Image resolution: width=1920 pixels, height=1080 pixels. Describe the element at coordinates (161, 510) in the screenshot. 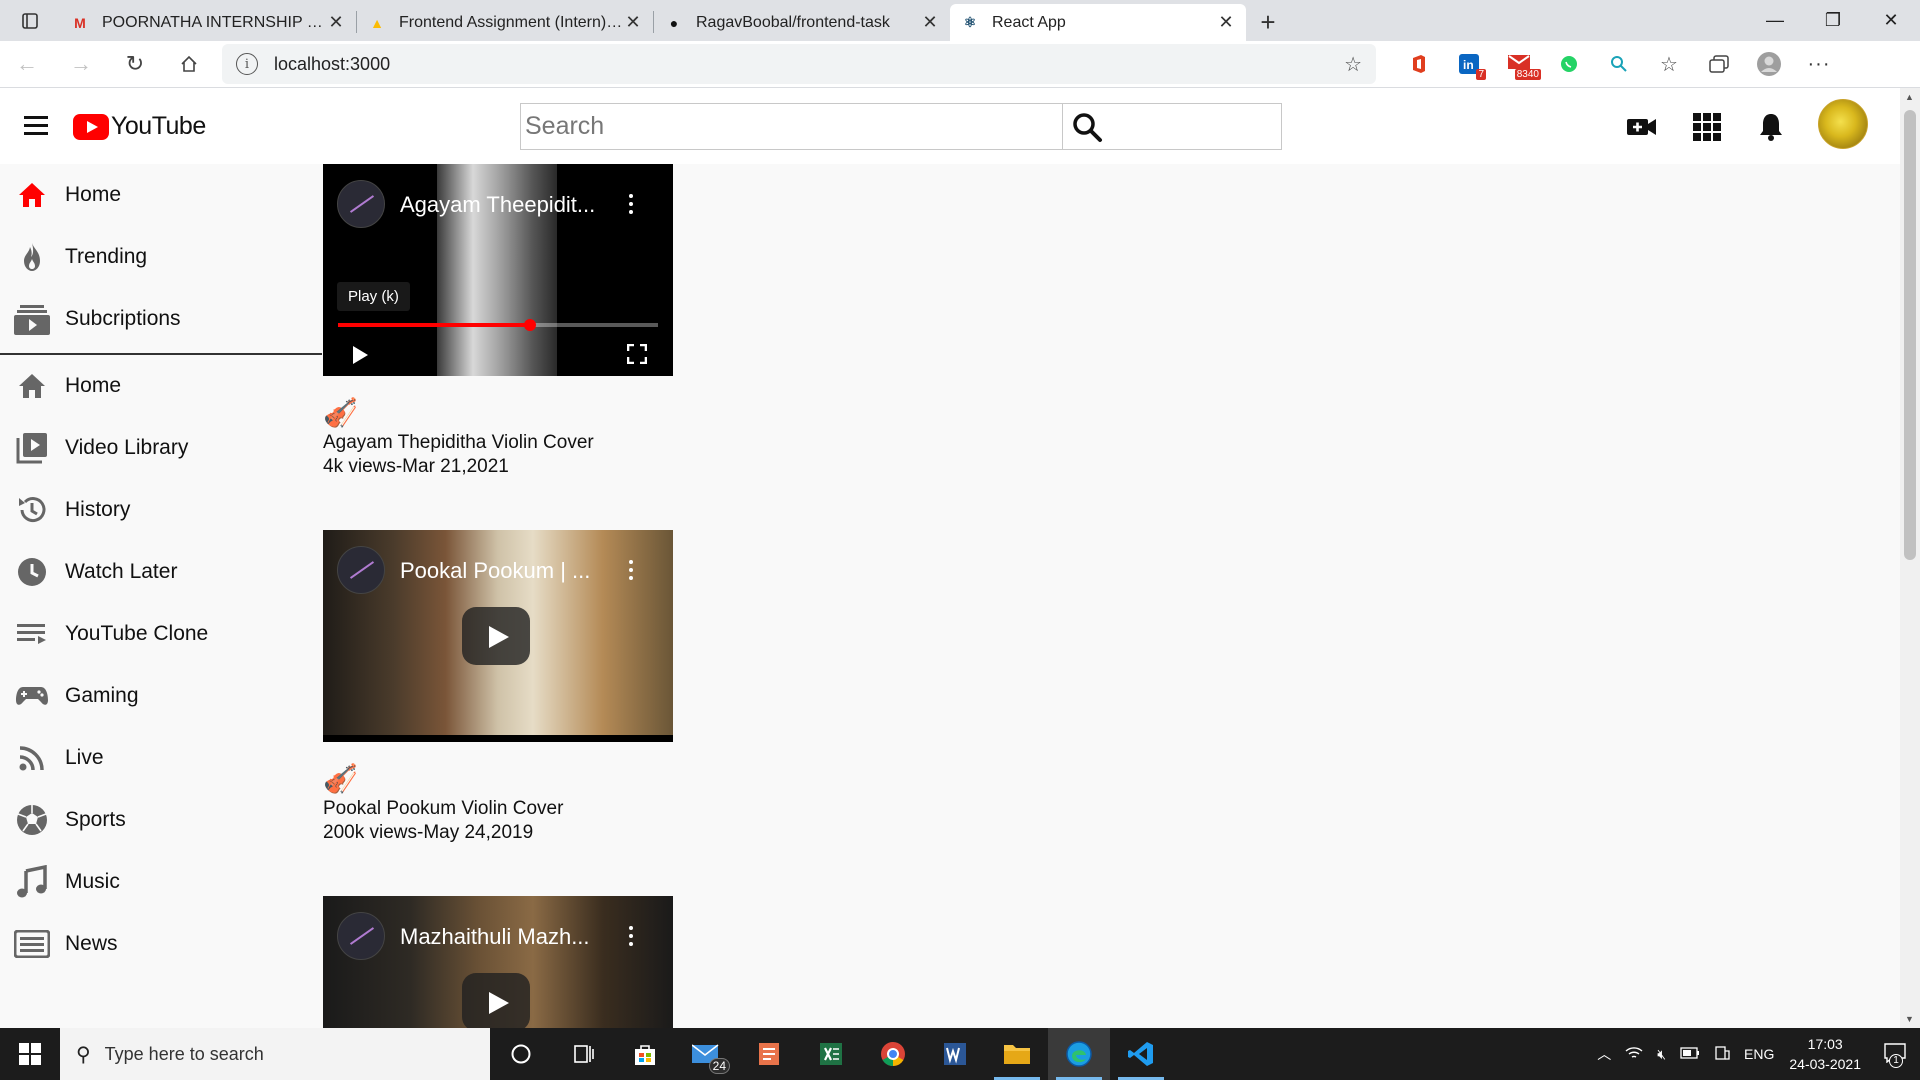

I see `sidebar-item-history: History` at that location.